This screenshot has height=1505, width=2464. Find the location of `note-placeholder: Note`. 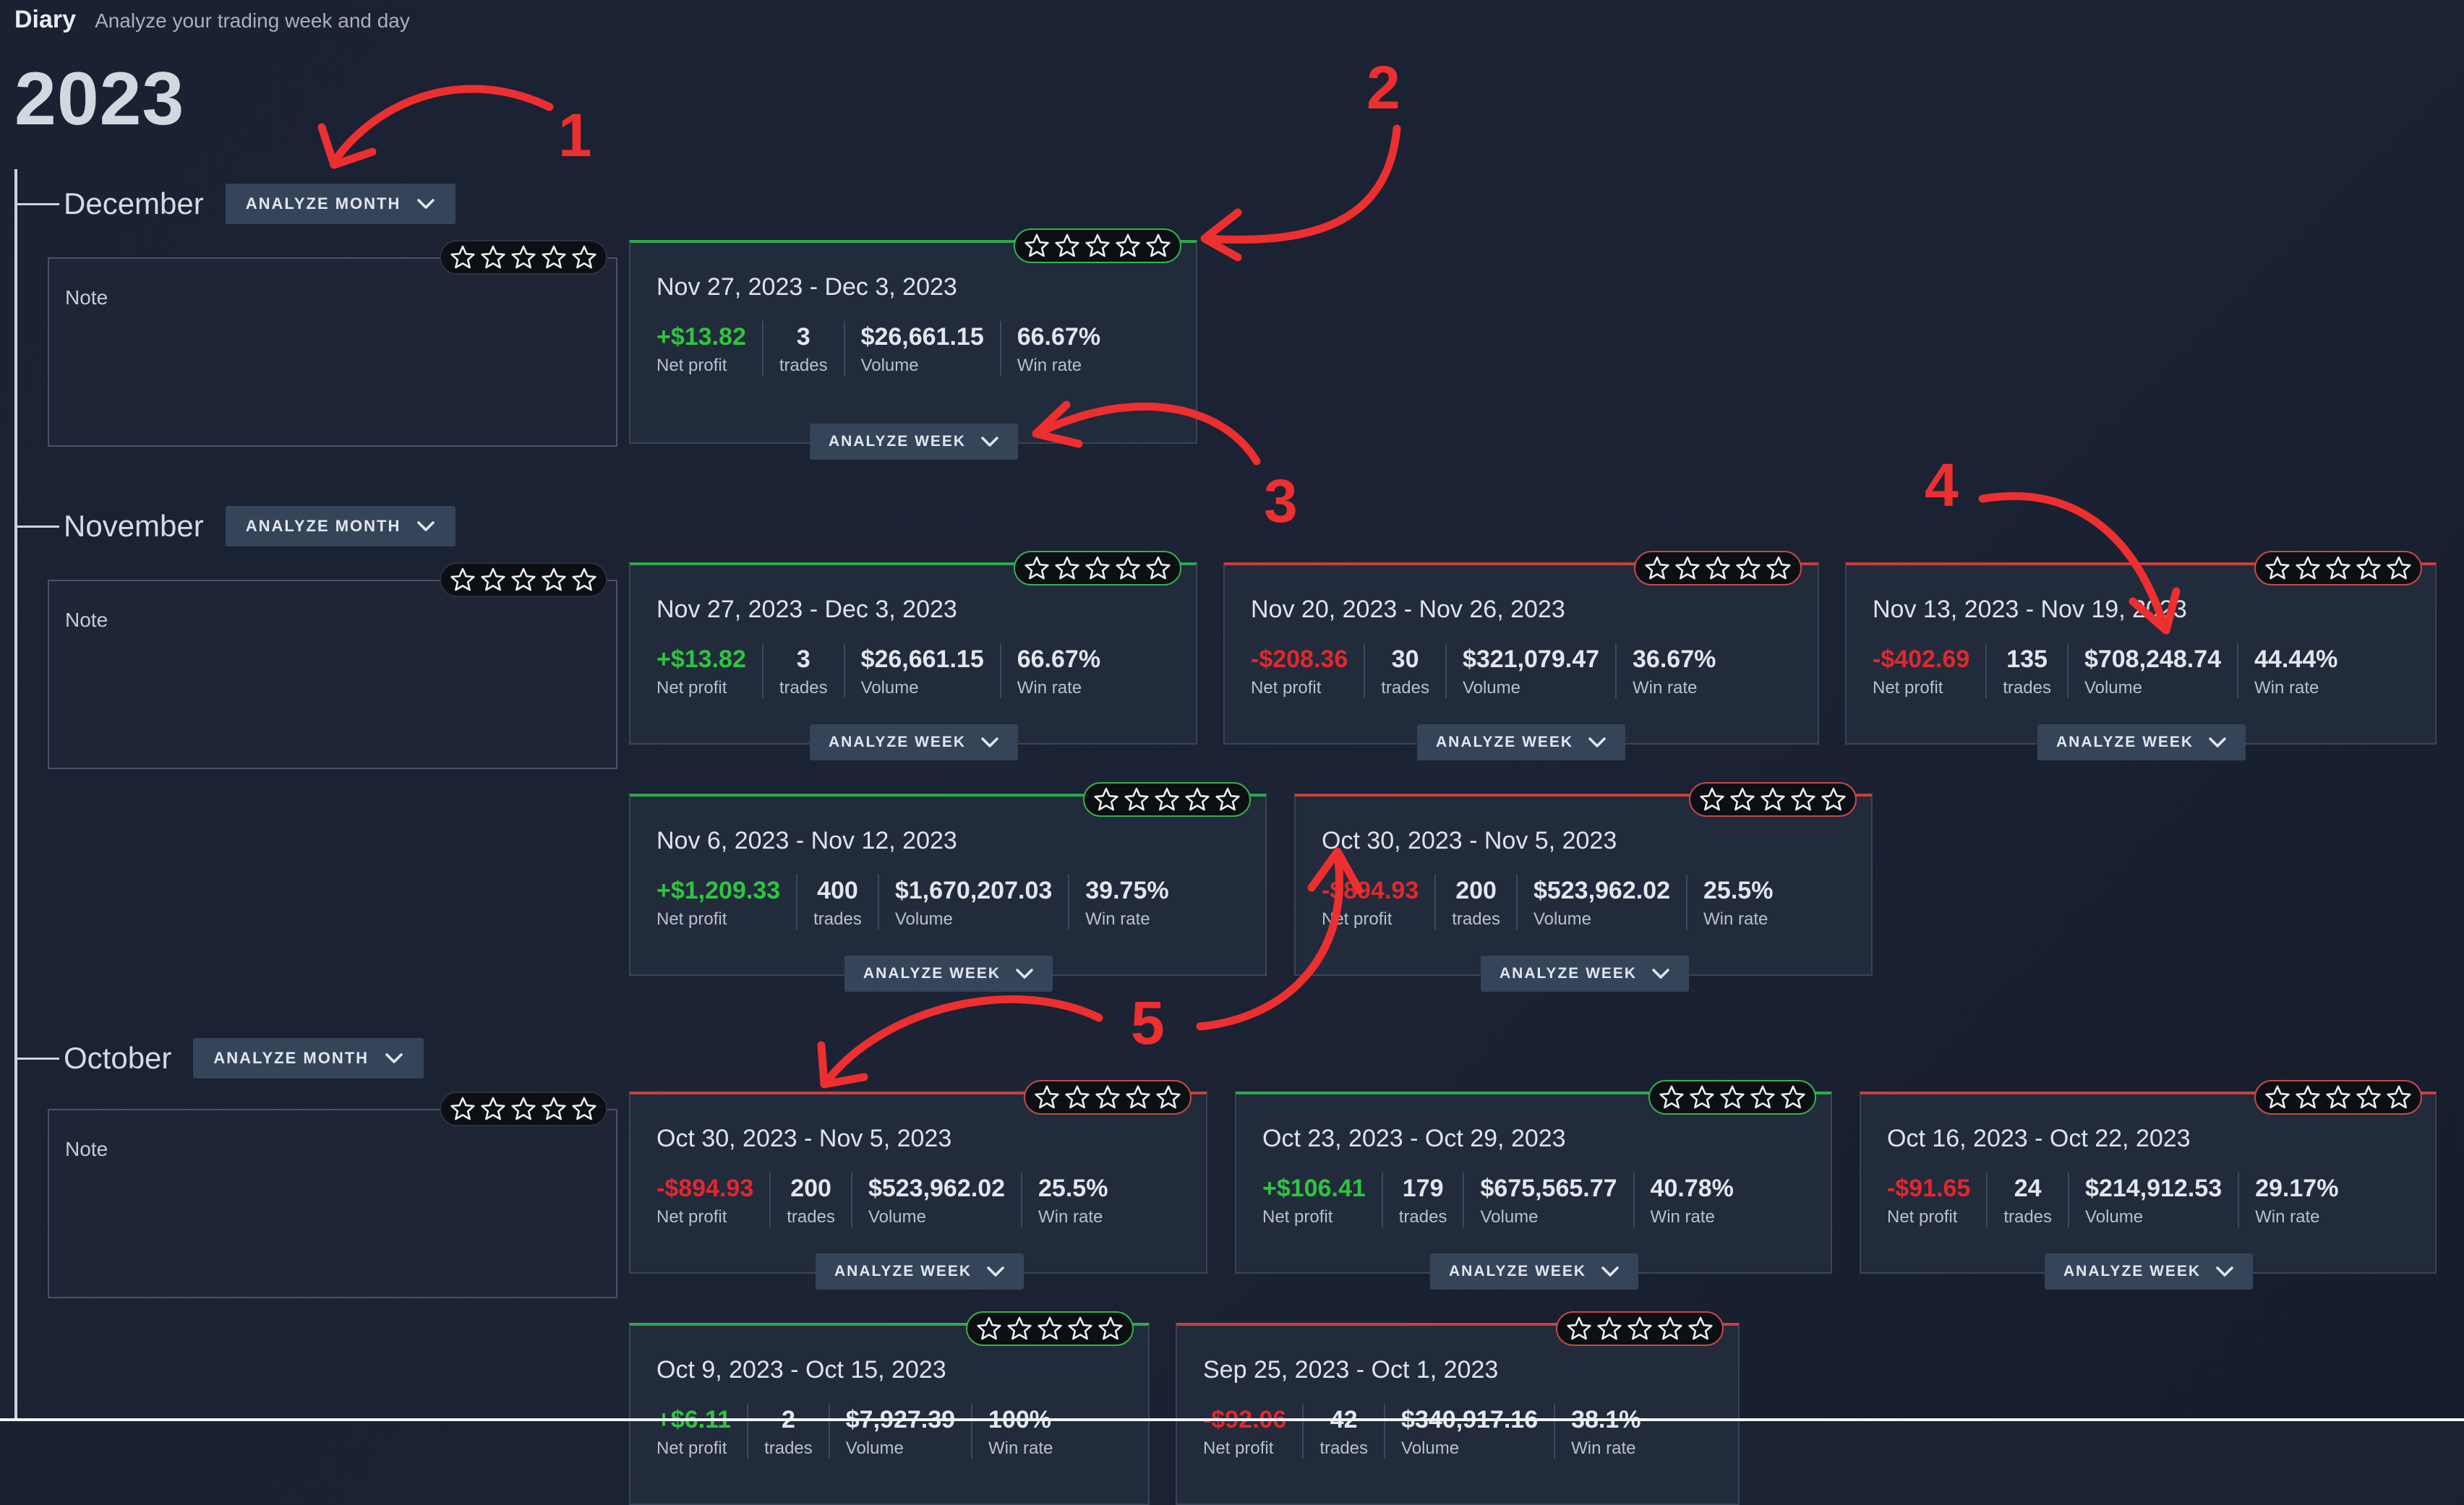

note-placeholder: Note is located at coordinates (86, 297).